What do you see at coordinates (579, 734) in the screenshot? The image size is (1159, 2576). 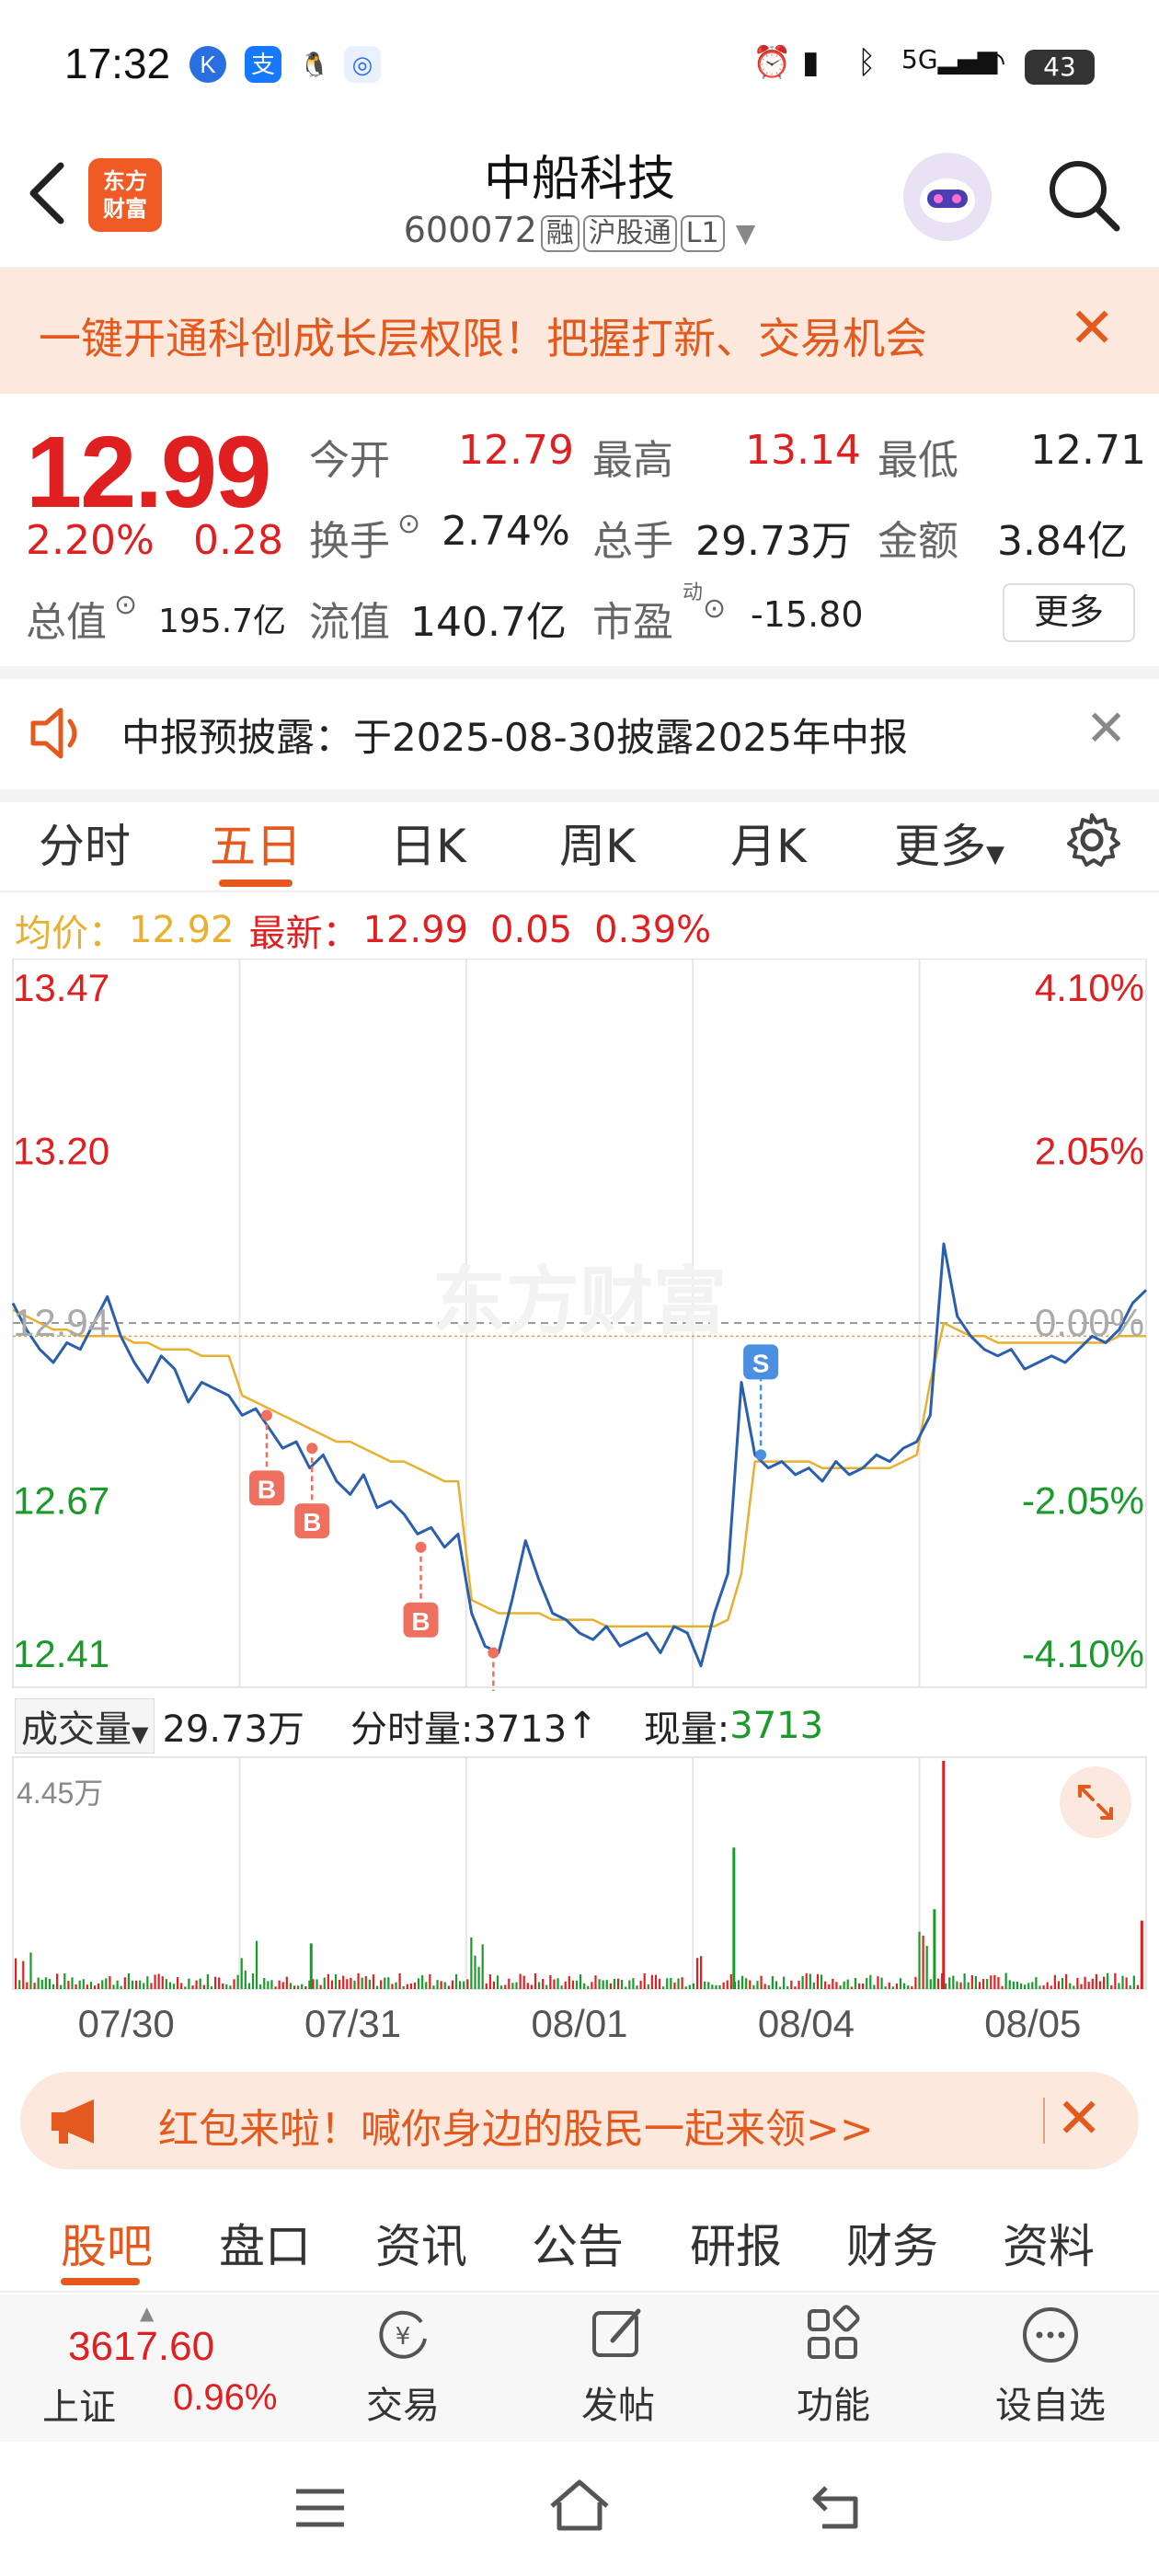 I see `report-notice: 中报预披露：于2025-08-30披露2025年中报 ✕` at bounding box center [579, 734].